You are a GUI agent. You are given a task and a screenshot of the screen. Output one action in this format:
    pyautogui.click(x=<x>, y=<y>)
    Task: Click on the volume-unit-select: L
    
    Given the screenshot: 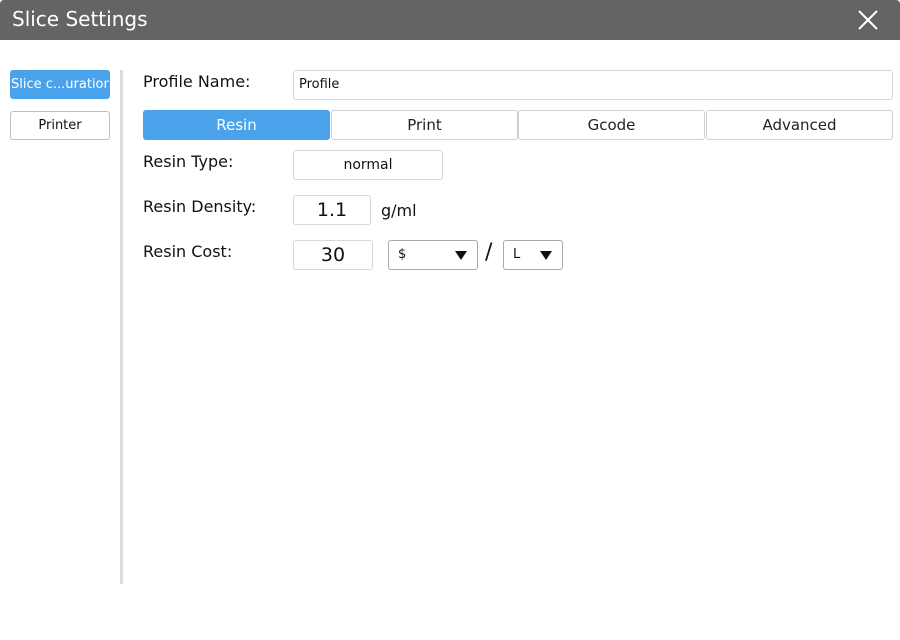 What is the action you would take?
    pyautogui.click(x=533, y=255)
    